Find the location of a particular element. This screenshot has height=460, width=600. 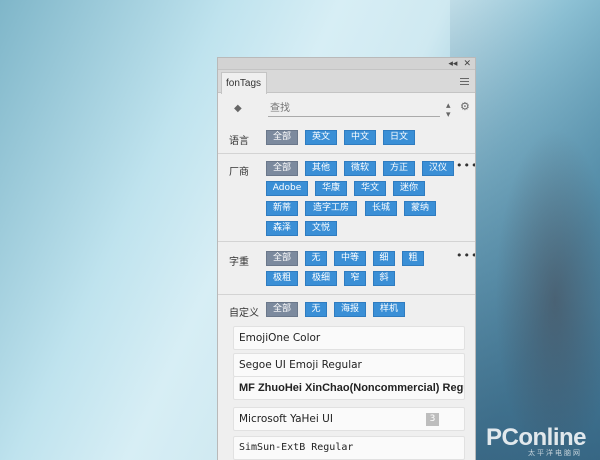

font-list-item: EmojiOne Color is located at coordinates (349, 338).